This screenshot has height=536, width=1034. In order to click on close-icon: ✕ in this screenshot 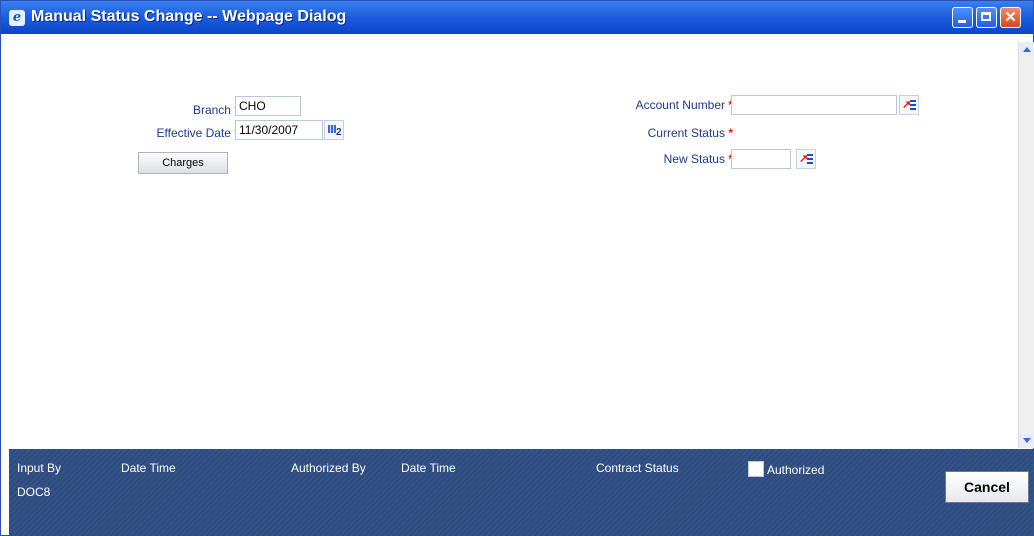, I will do `click(1010, 17)`.